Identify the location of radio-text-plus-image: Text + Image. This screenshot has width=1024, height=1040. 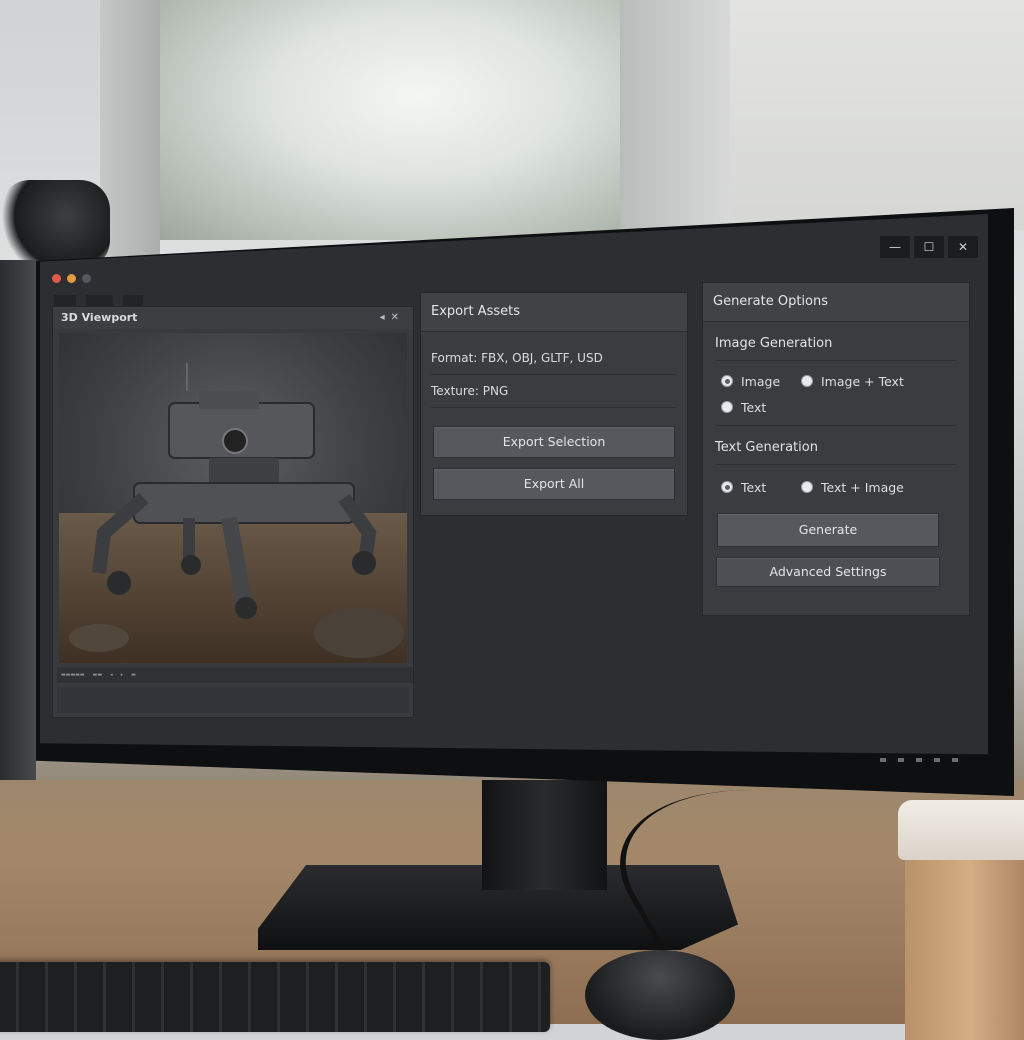
(871, 487).